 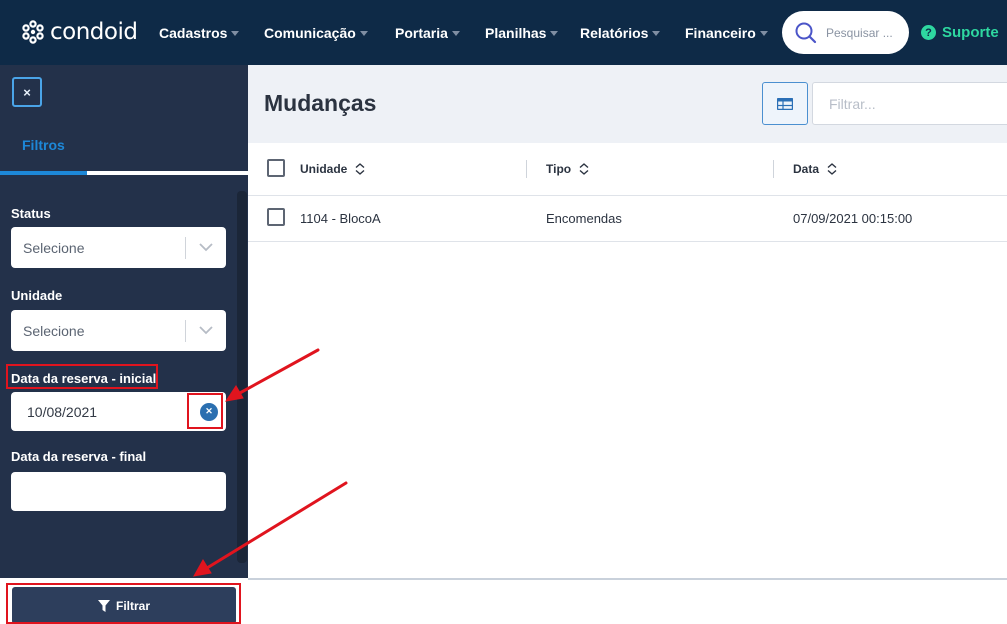 I want to click on status-label: Status, so click(x=31, y=213).